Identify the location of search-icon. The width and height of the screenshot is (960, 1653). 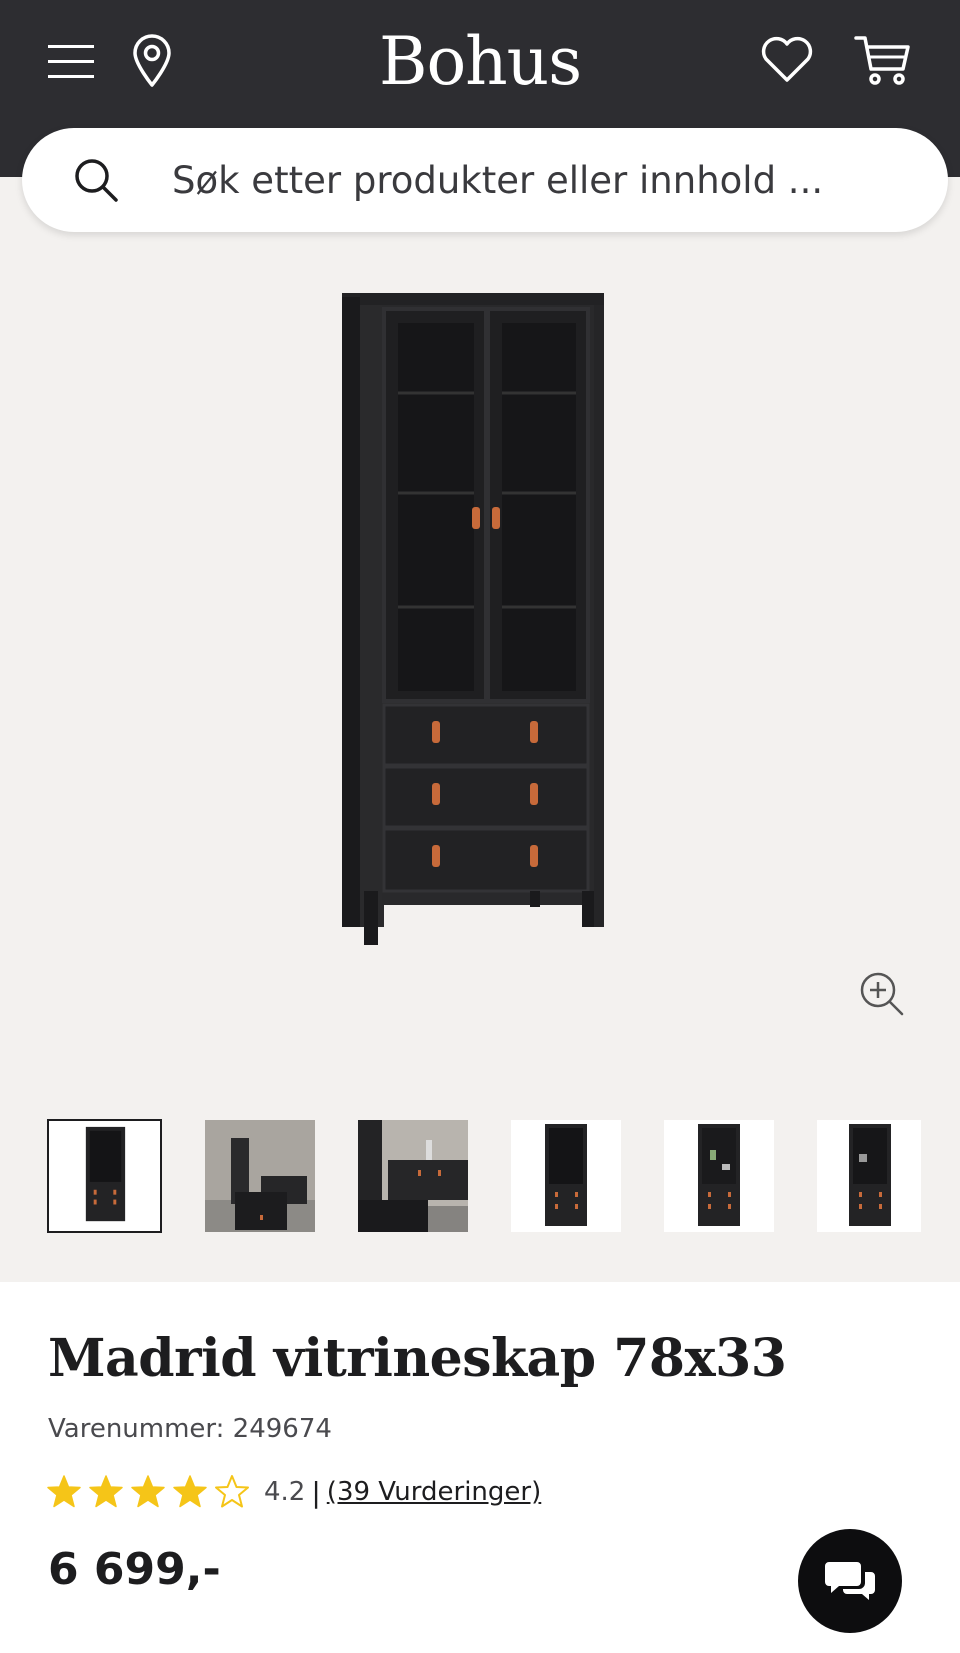
(96, 180).